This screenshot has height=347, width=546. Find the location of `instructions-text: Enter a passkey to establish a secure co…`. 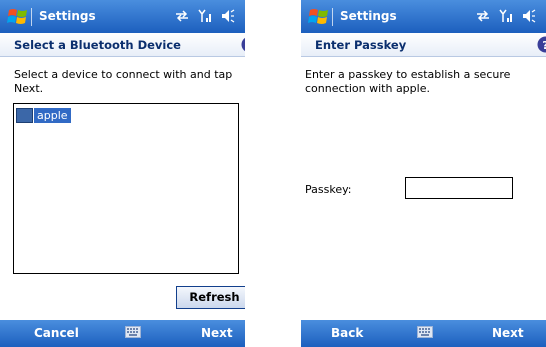

instructions-text: Enter a passkey to establish a secure co… is located at coordinates (408, 81).